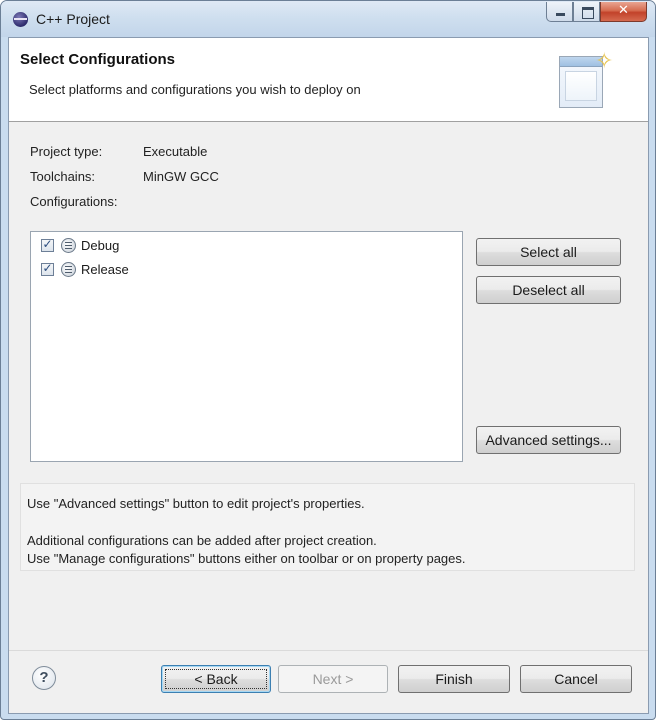 Image resolution: width=656 pixels, height=720 pixels. What do you see at coordinates (604, 61) in the screenshot?
I see `sparkle-icon: ✧` at bounding box center [604, 61].